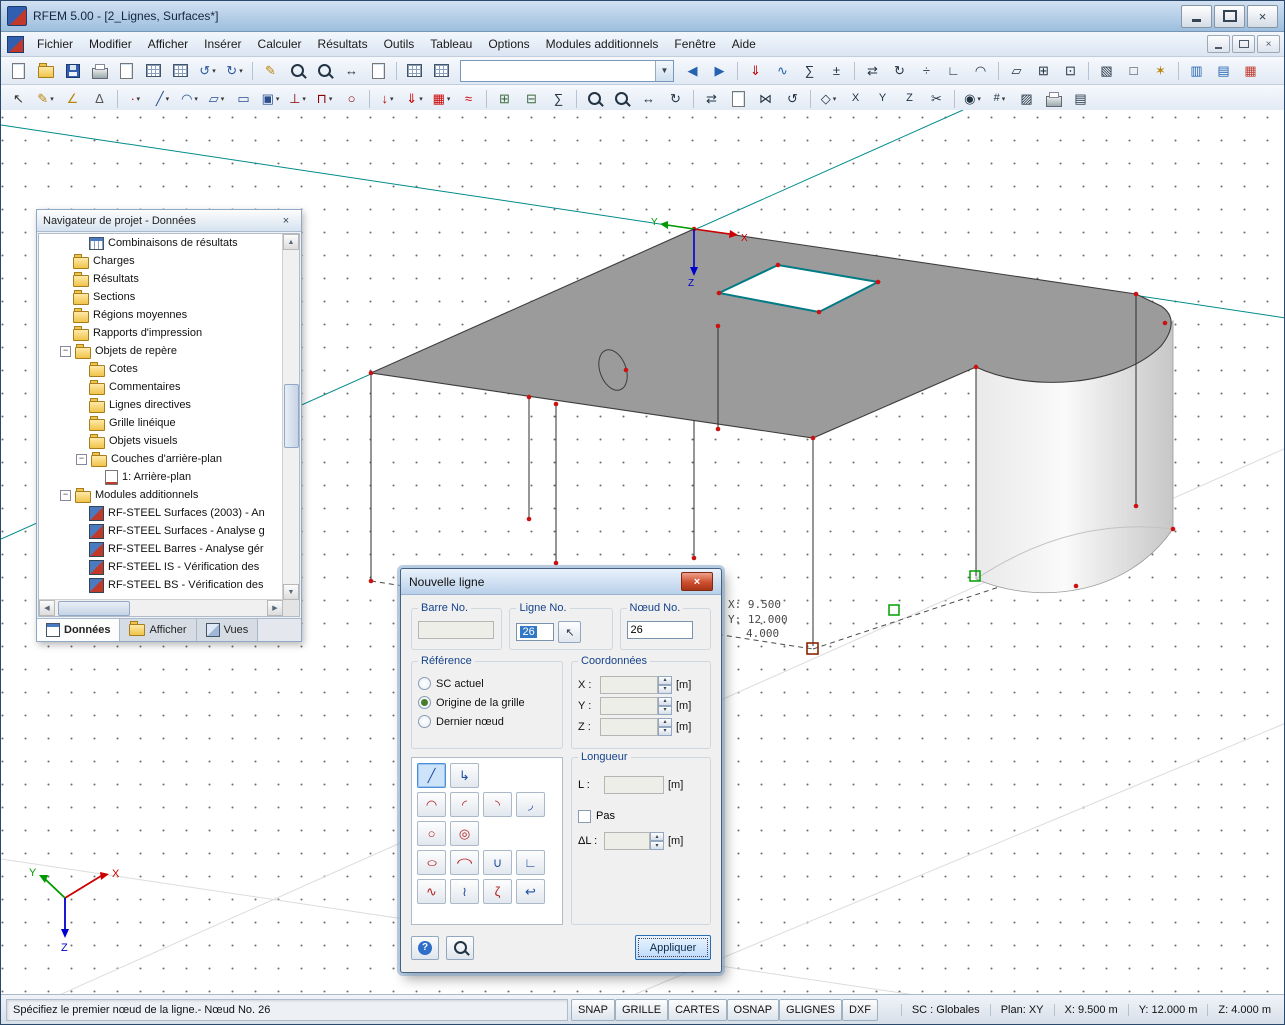  What do you see at coordinates (694, 44) in the screenshot?
I see `menu-fenetre: Fenêtre` at bounding box center [694, 44].